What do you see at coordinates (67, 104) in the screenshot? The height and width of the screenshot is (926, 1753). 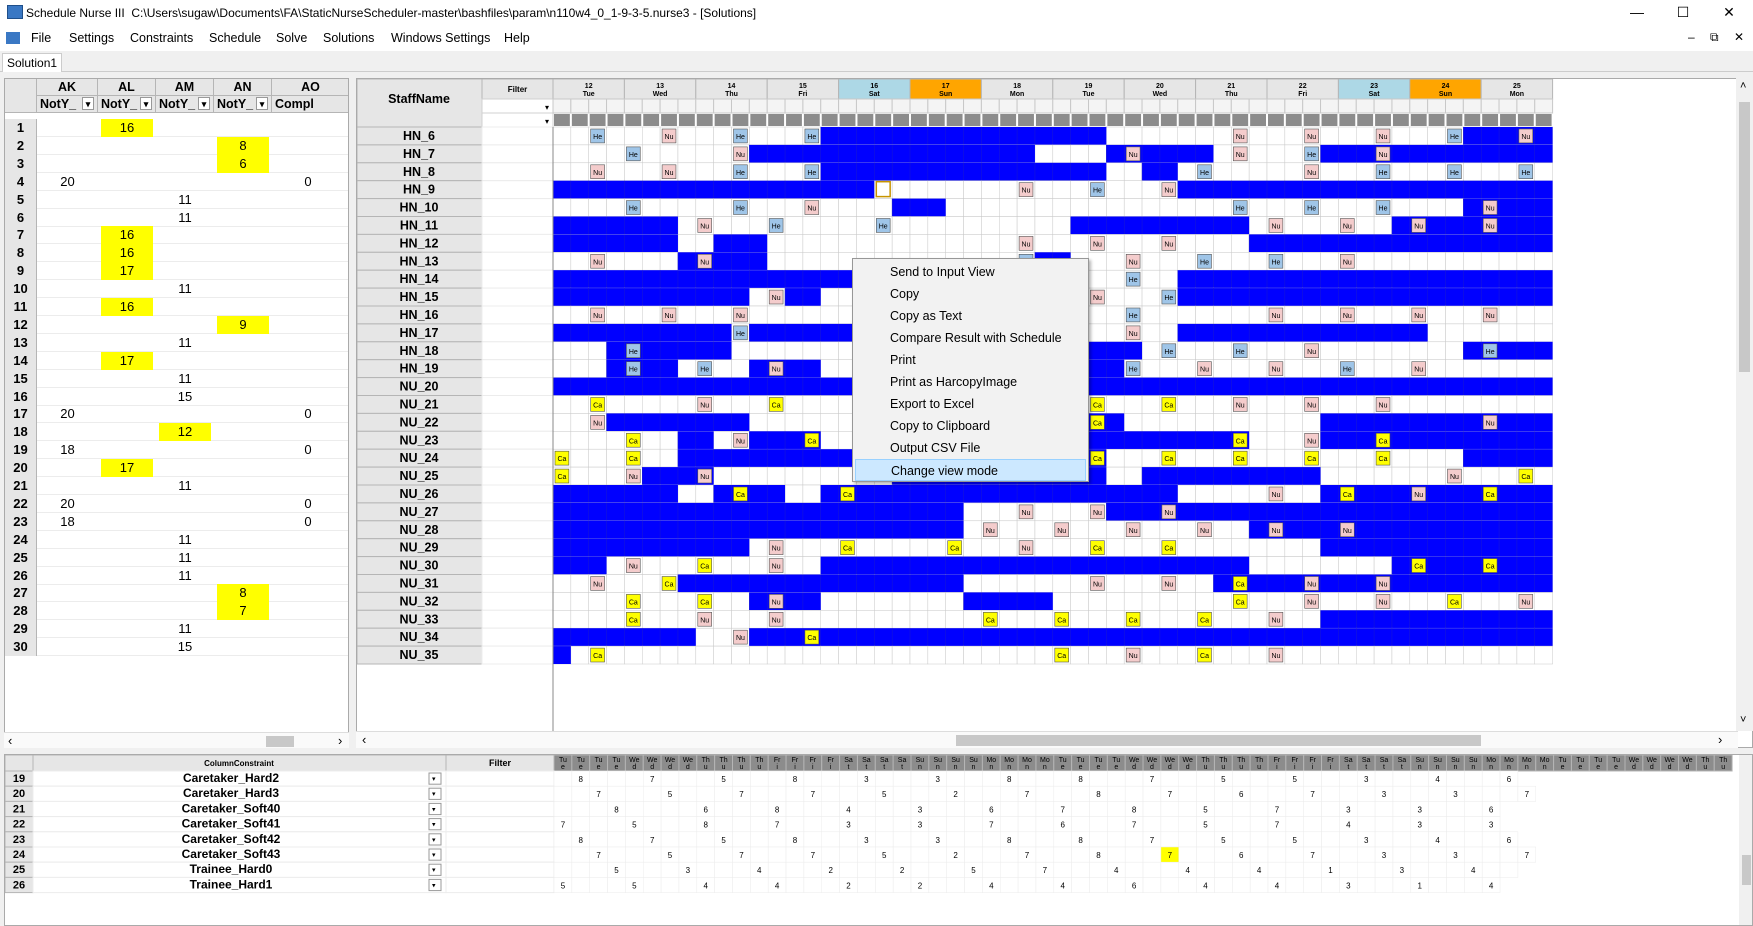 I see `column-subheader-ak: NotY_ ▾` at bounding box center [67, 104].